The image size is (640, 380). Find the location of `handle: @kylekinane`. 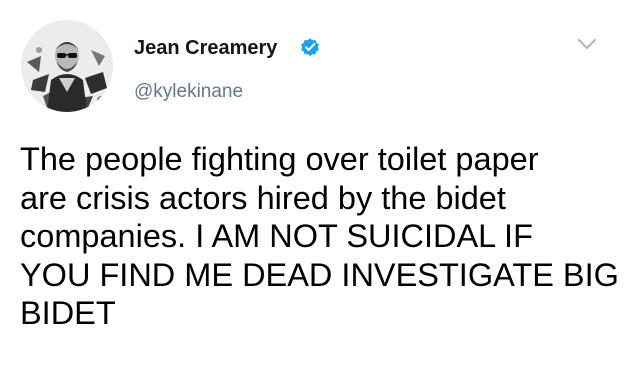

handle: @kylekinane is located at coordinates (188, 92).